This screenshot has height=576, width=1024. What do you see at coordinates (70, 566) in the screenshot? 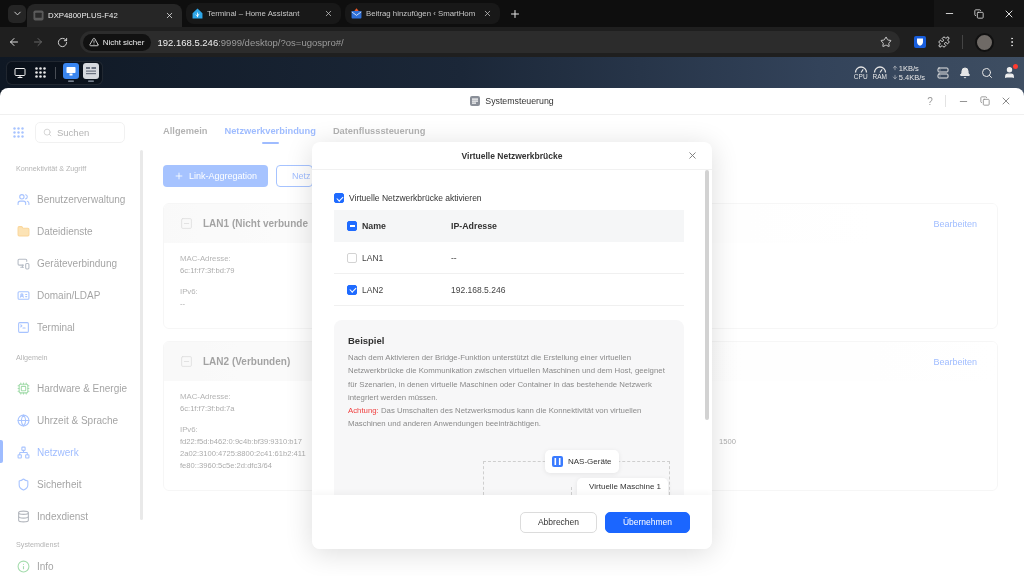
I see `sidebar-item: Info` at bounding box center [70, 566].